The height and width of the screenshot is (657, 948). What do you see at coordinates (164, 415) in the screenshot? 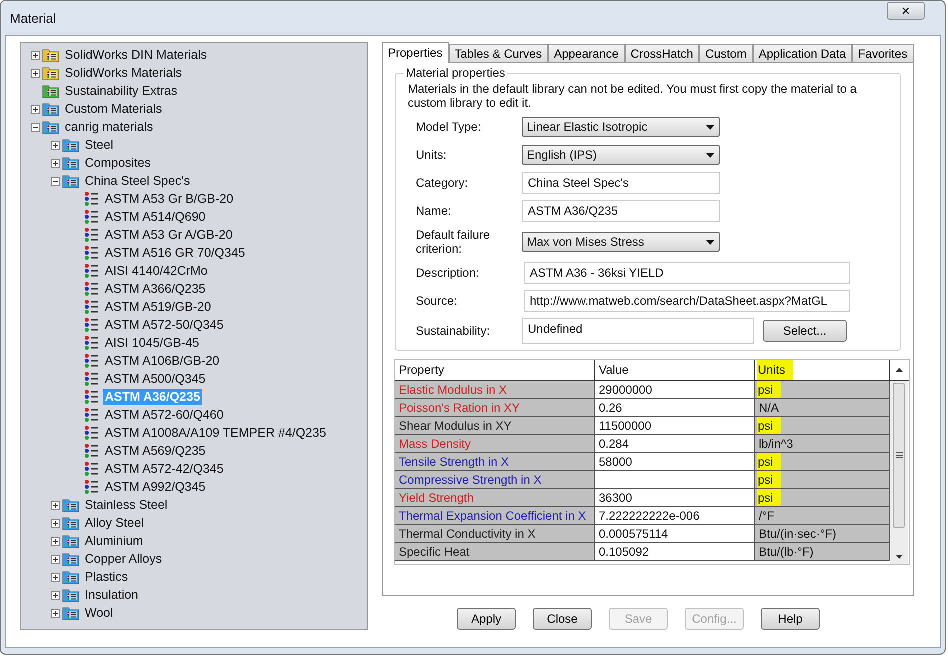
I see `tree-item: ASTM A572-60/Q460` at bounding box center [164, 415].